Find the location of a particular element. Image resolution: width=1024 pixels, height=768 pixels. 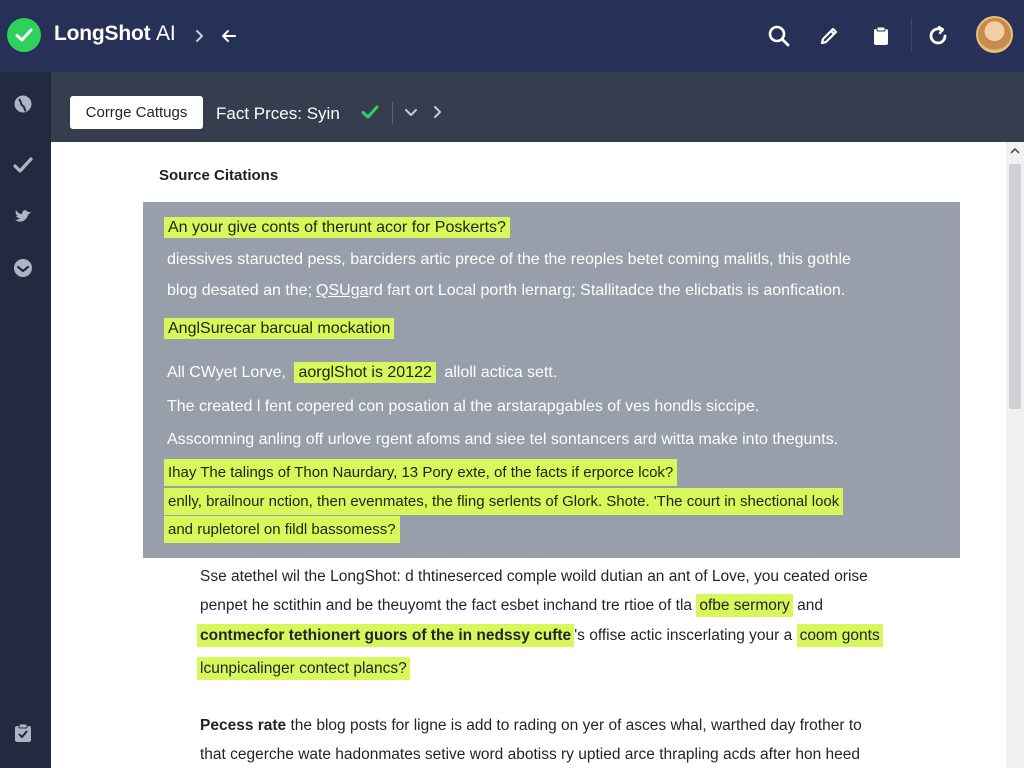

top-navigation-bar: LongShot AI is located at coordinates (512, 36).